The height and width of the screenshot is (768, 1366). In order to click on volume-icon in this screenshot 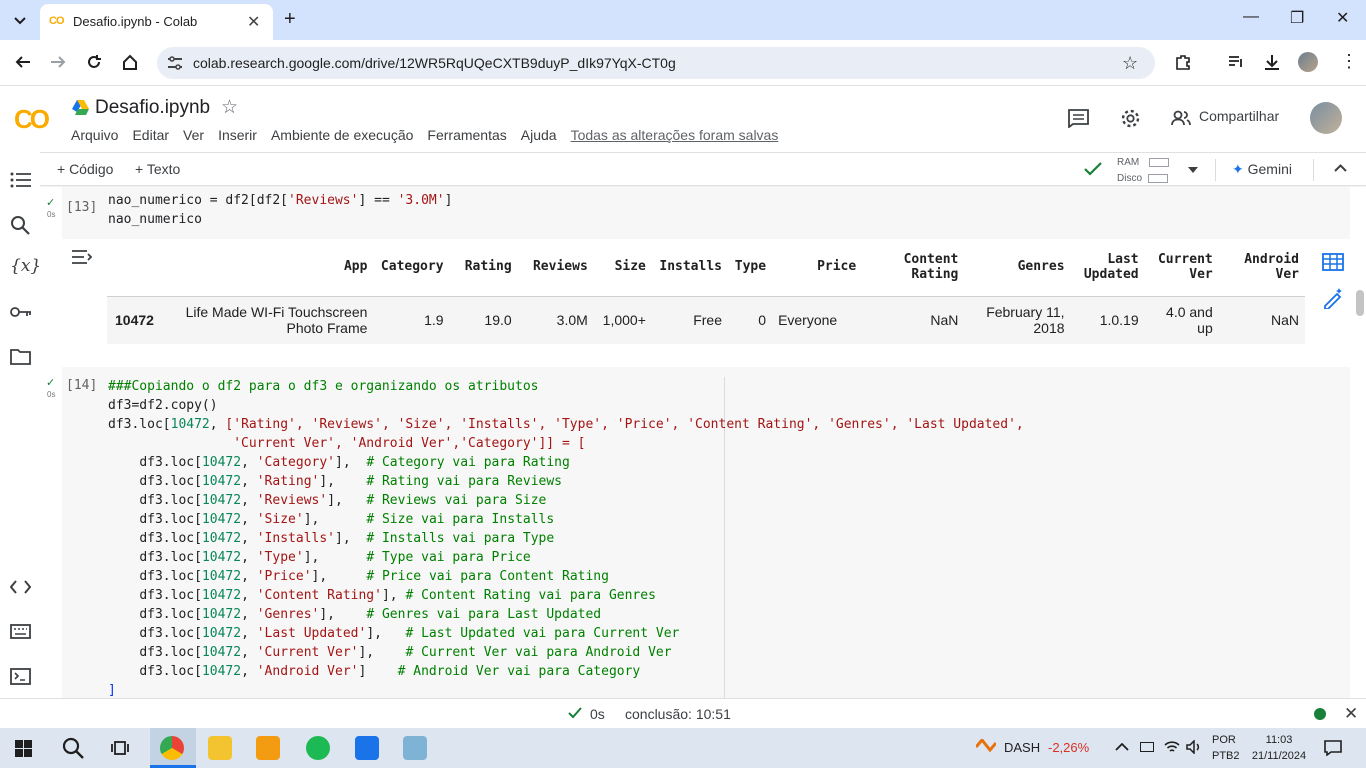, I will do `click(1194, 747)`.